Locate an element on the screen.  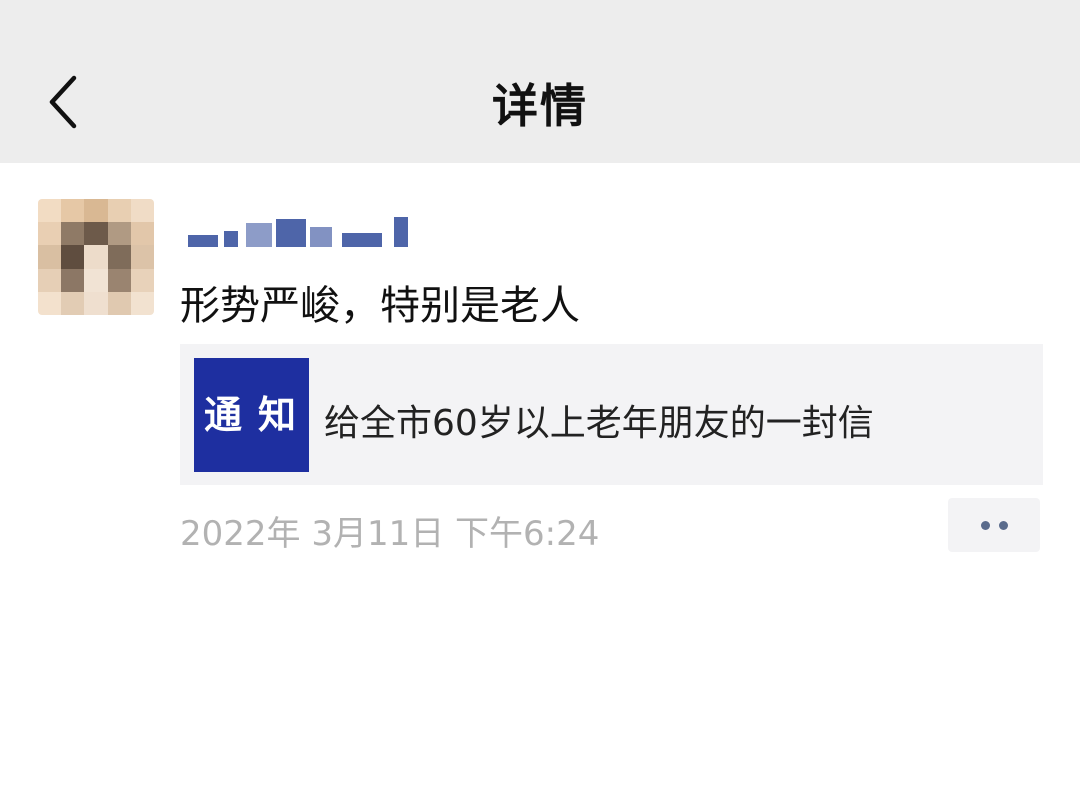
shared-article-card: 通知 给全市60岁以上老年朋友的一封信 is located at coordinates (611, 414).